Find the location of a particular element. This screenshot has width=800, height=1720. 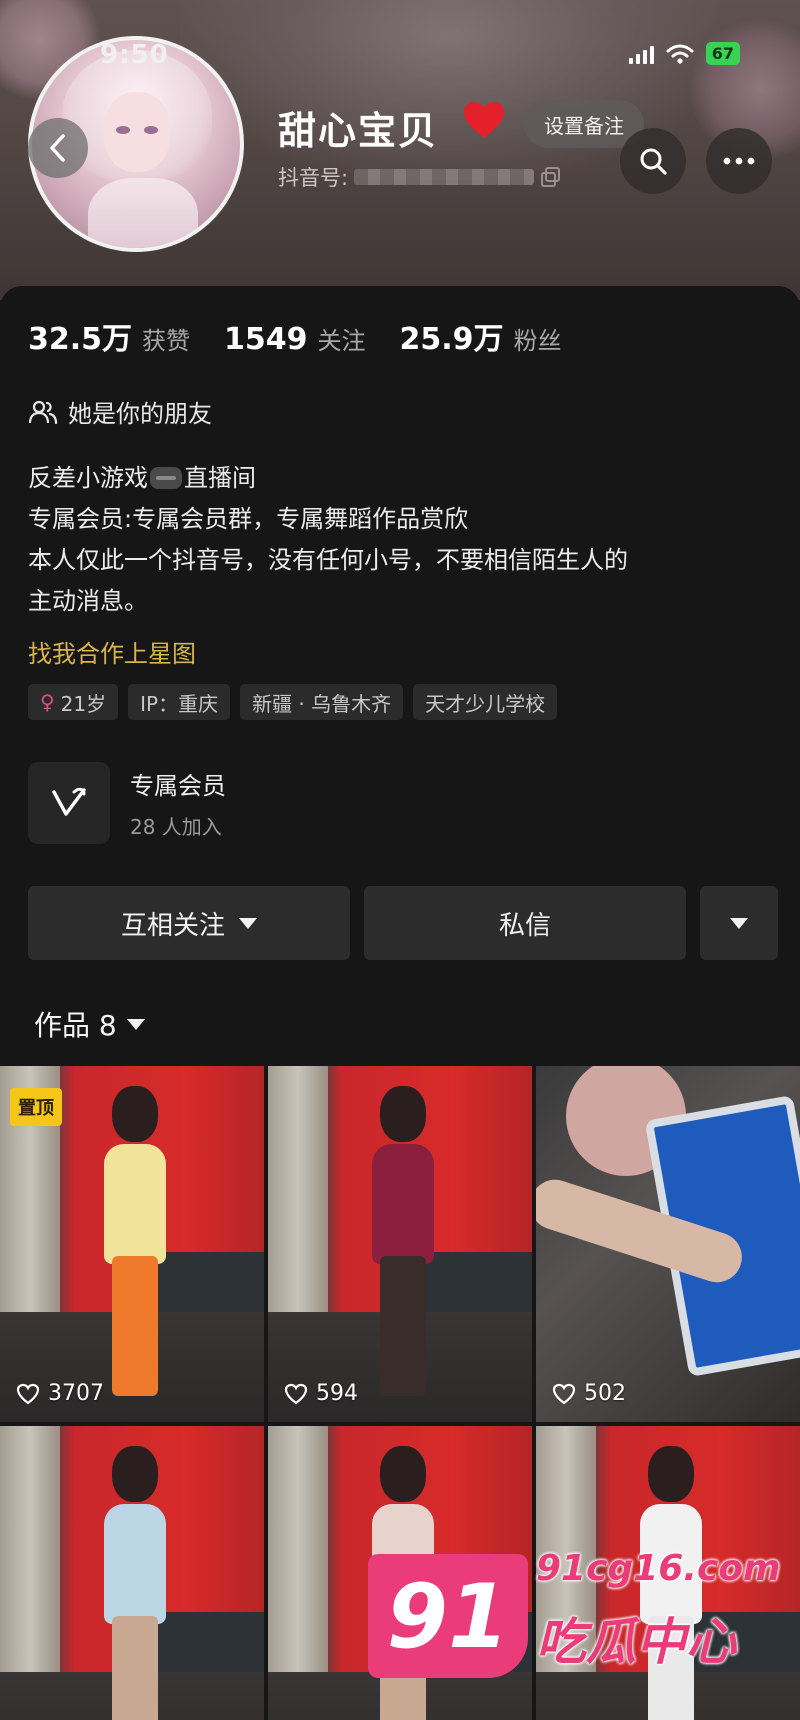

star-map-link: 找我合作上星图 is located at coordinates (112, 651).